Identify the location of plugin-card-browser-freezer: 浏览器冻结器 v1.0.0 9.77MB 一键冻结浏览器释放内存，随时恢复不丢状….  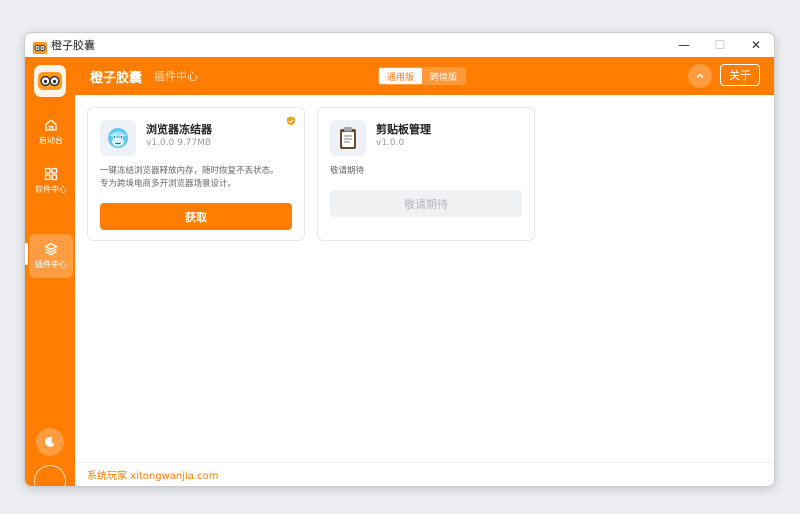
(196, 174).